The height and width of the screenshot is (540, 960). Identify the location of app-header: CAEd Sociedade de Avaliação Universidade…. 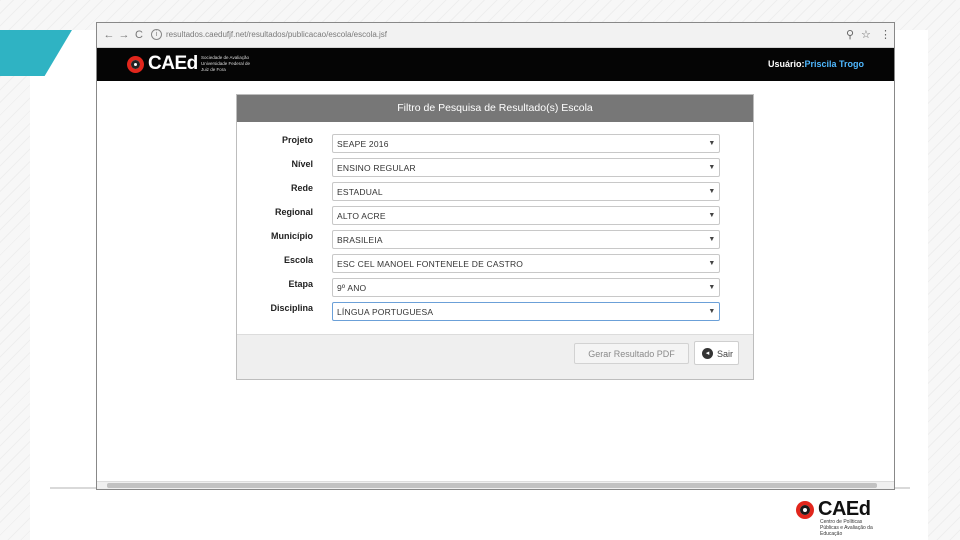
(495, 64).